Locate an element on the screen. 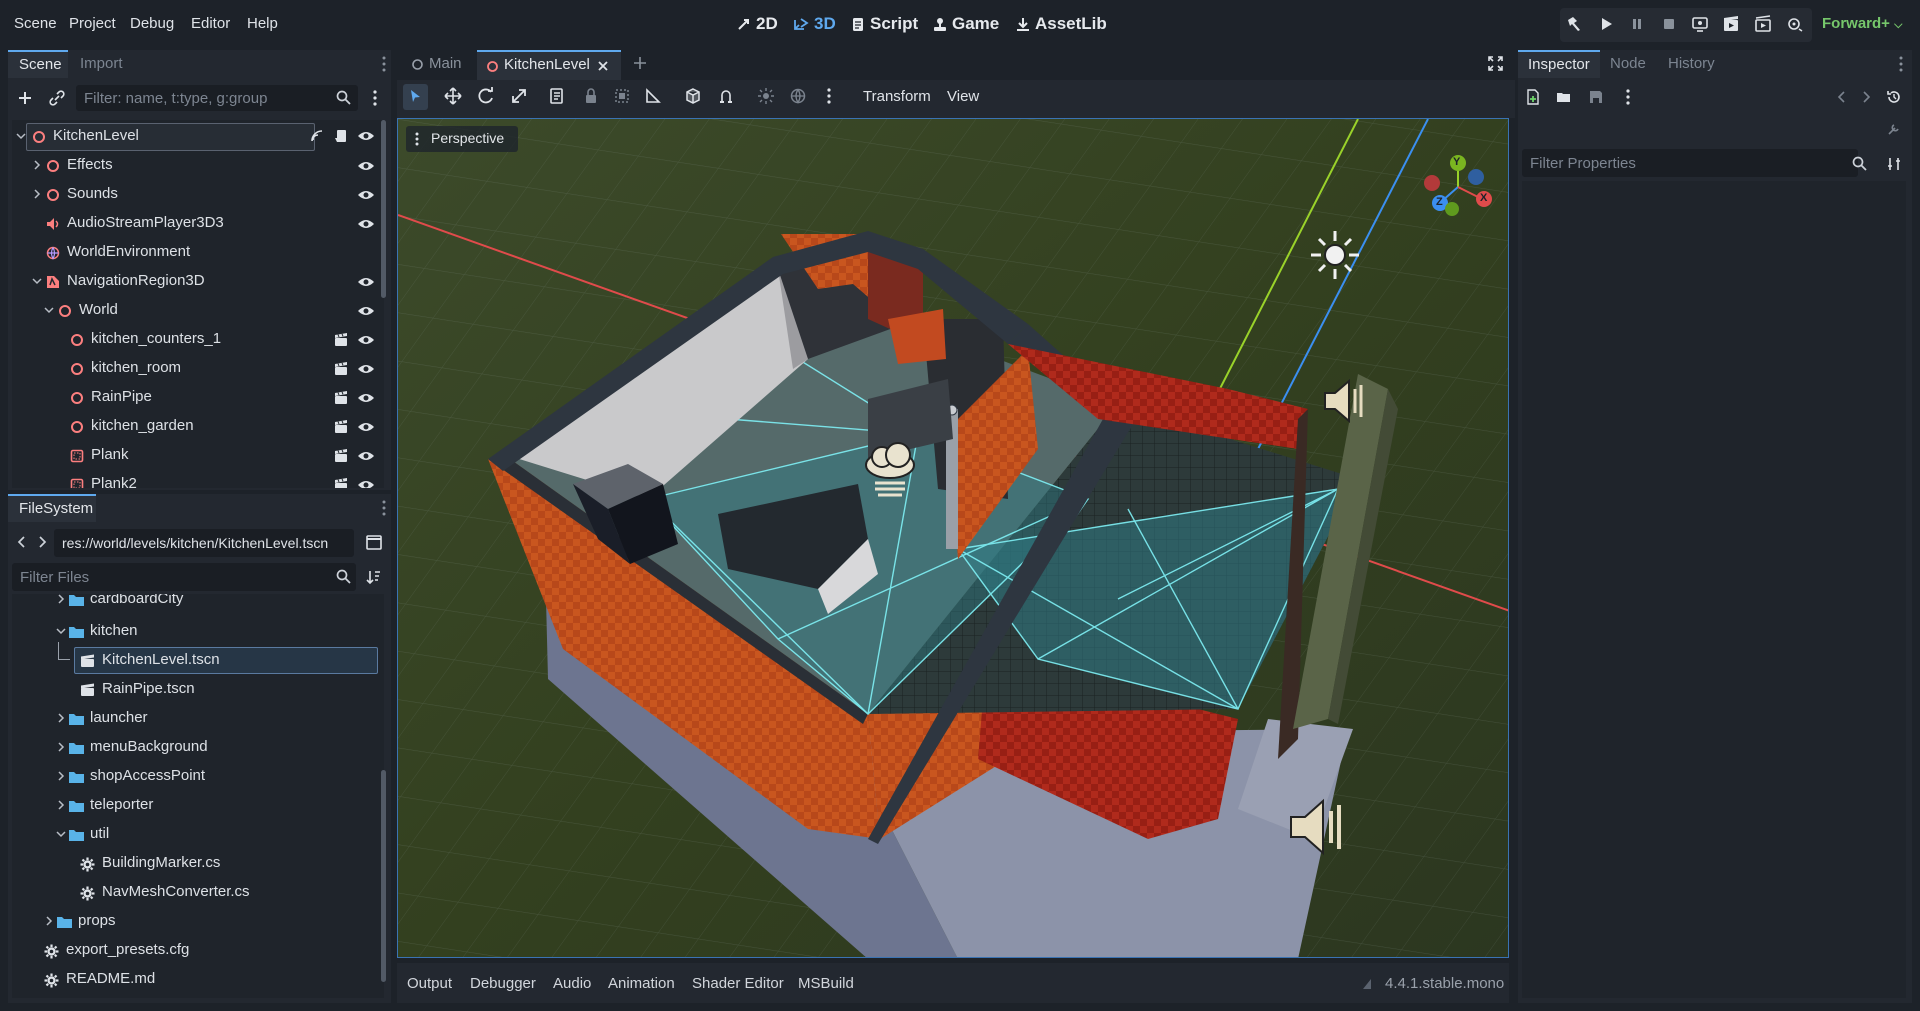 The image size is (1920, 1011). tree-item-kitchen-room: kitchen_room is located at coordinates (198, 368).